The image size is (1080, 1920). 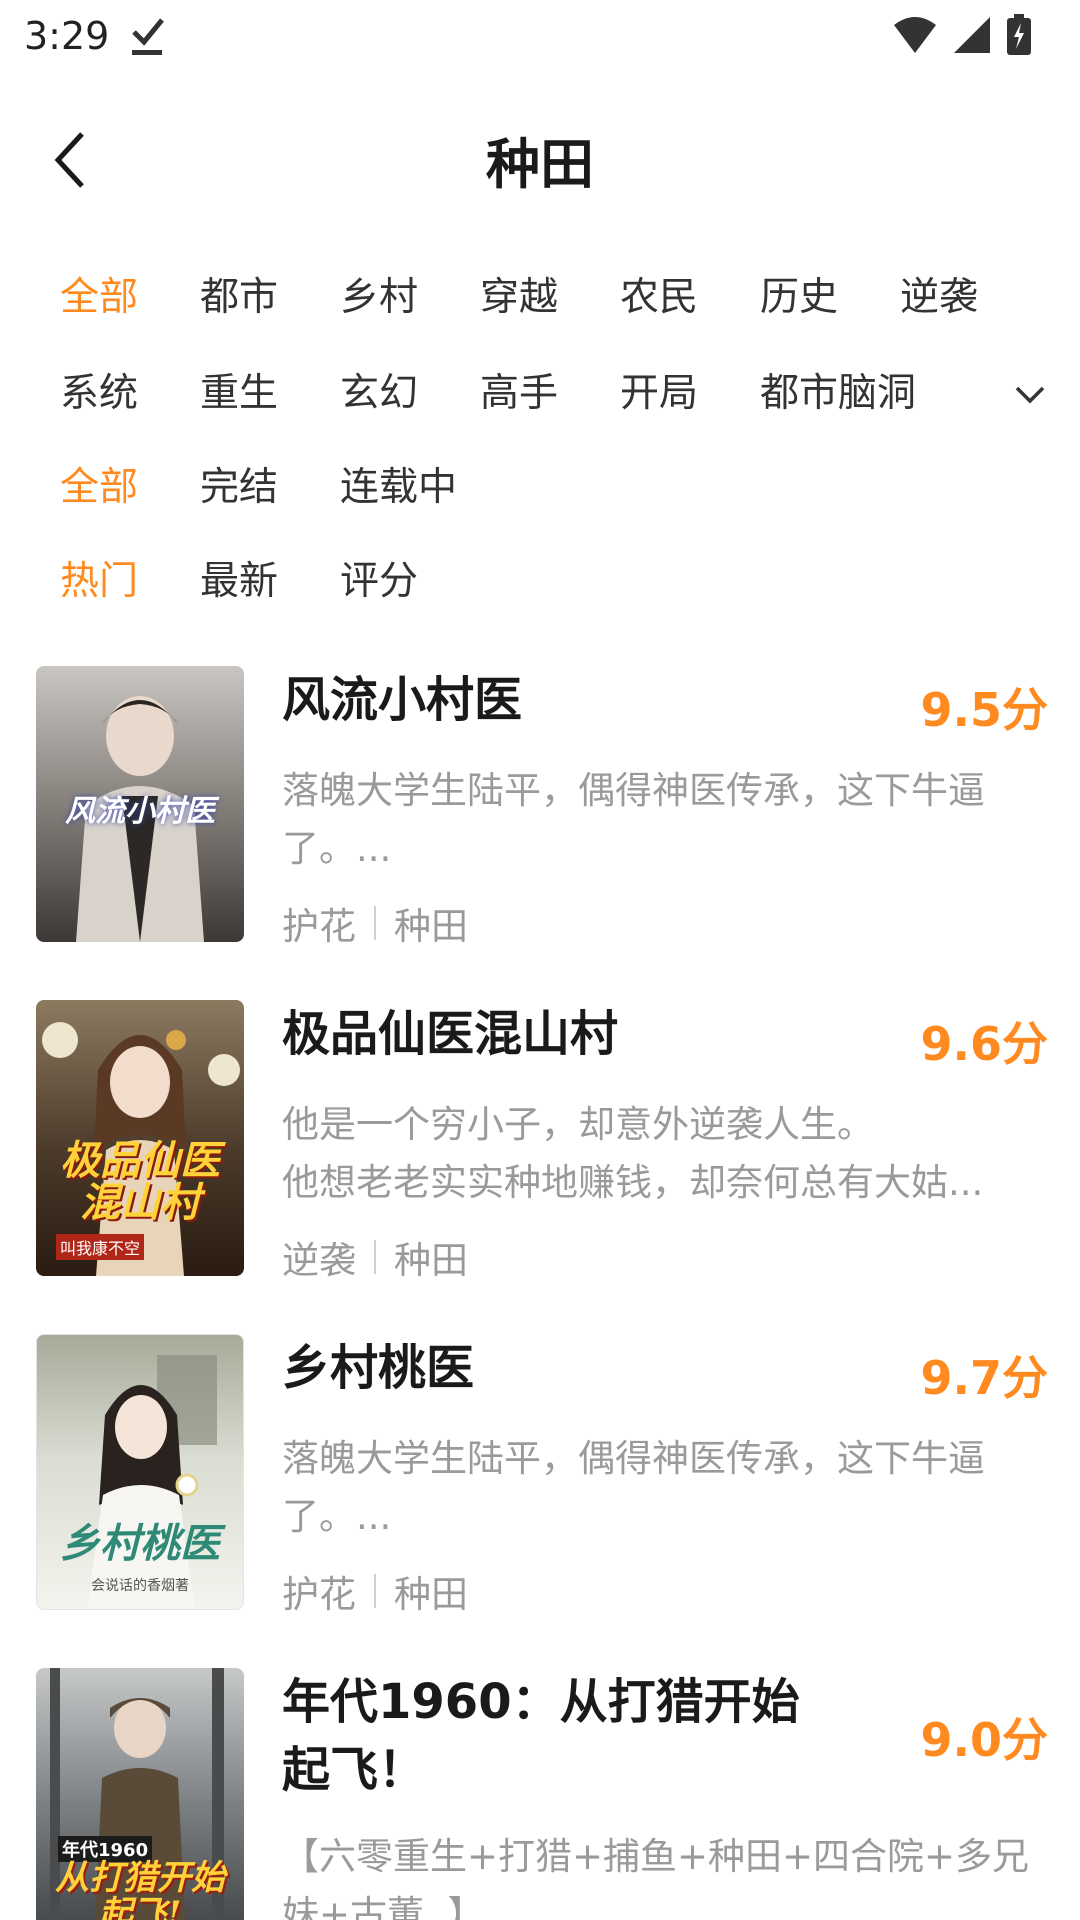 I want to click on filter-category-rebirth: 重生, so click(x=239, y=394).